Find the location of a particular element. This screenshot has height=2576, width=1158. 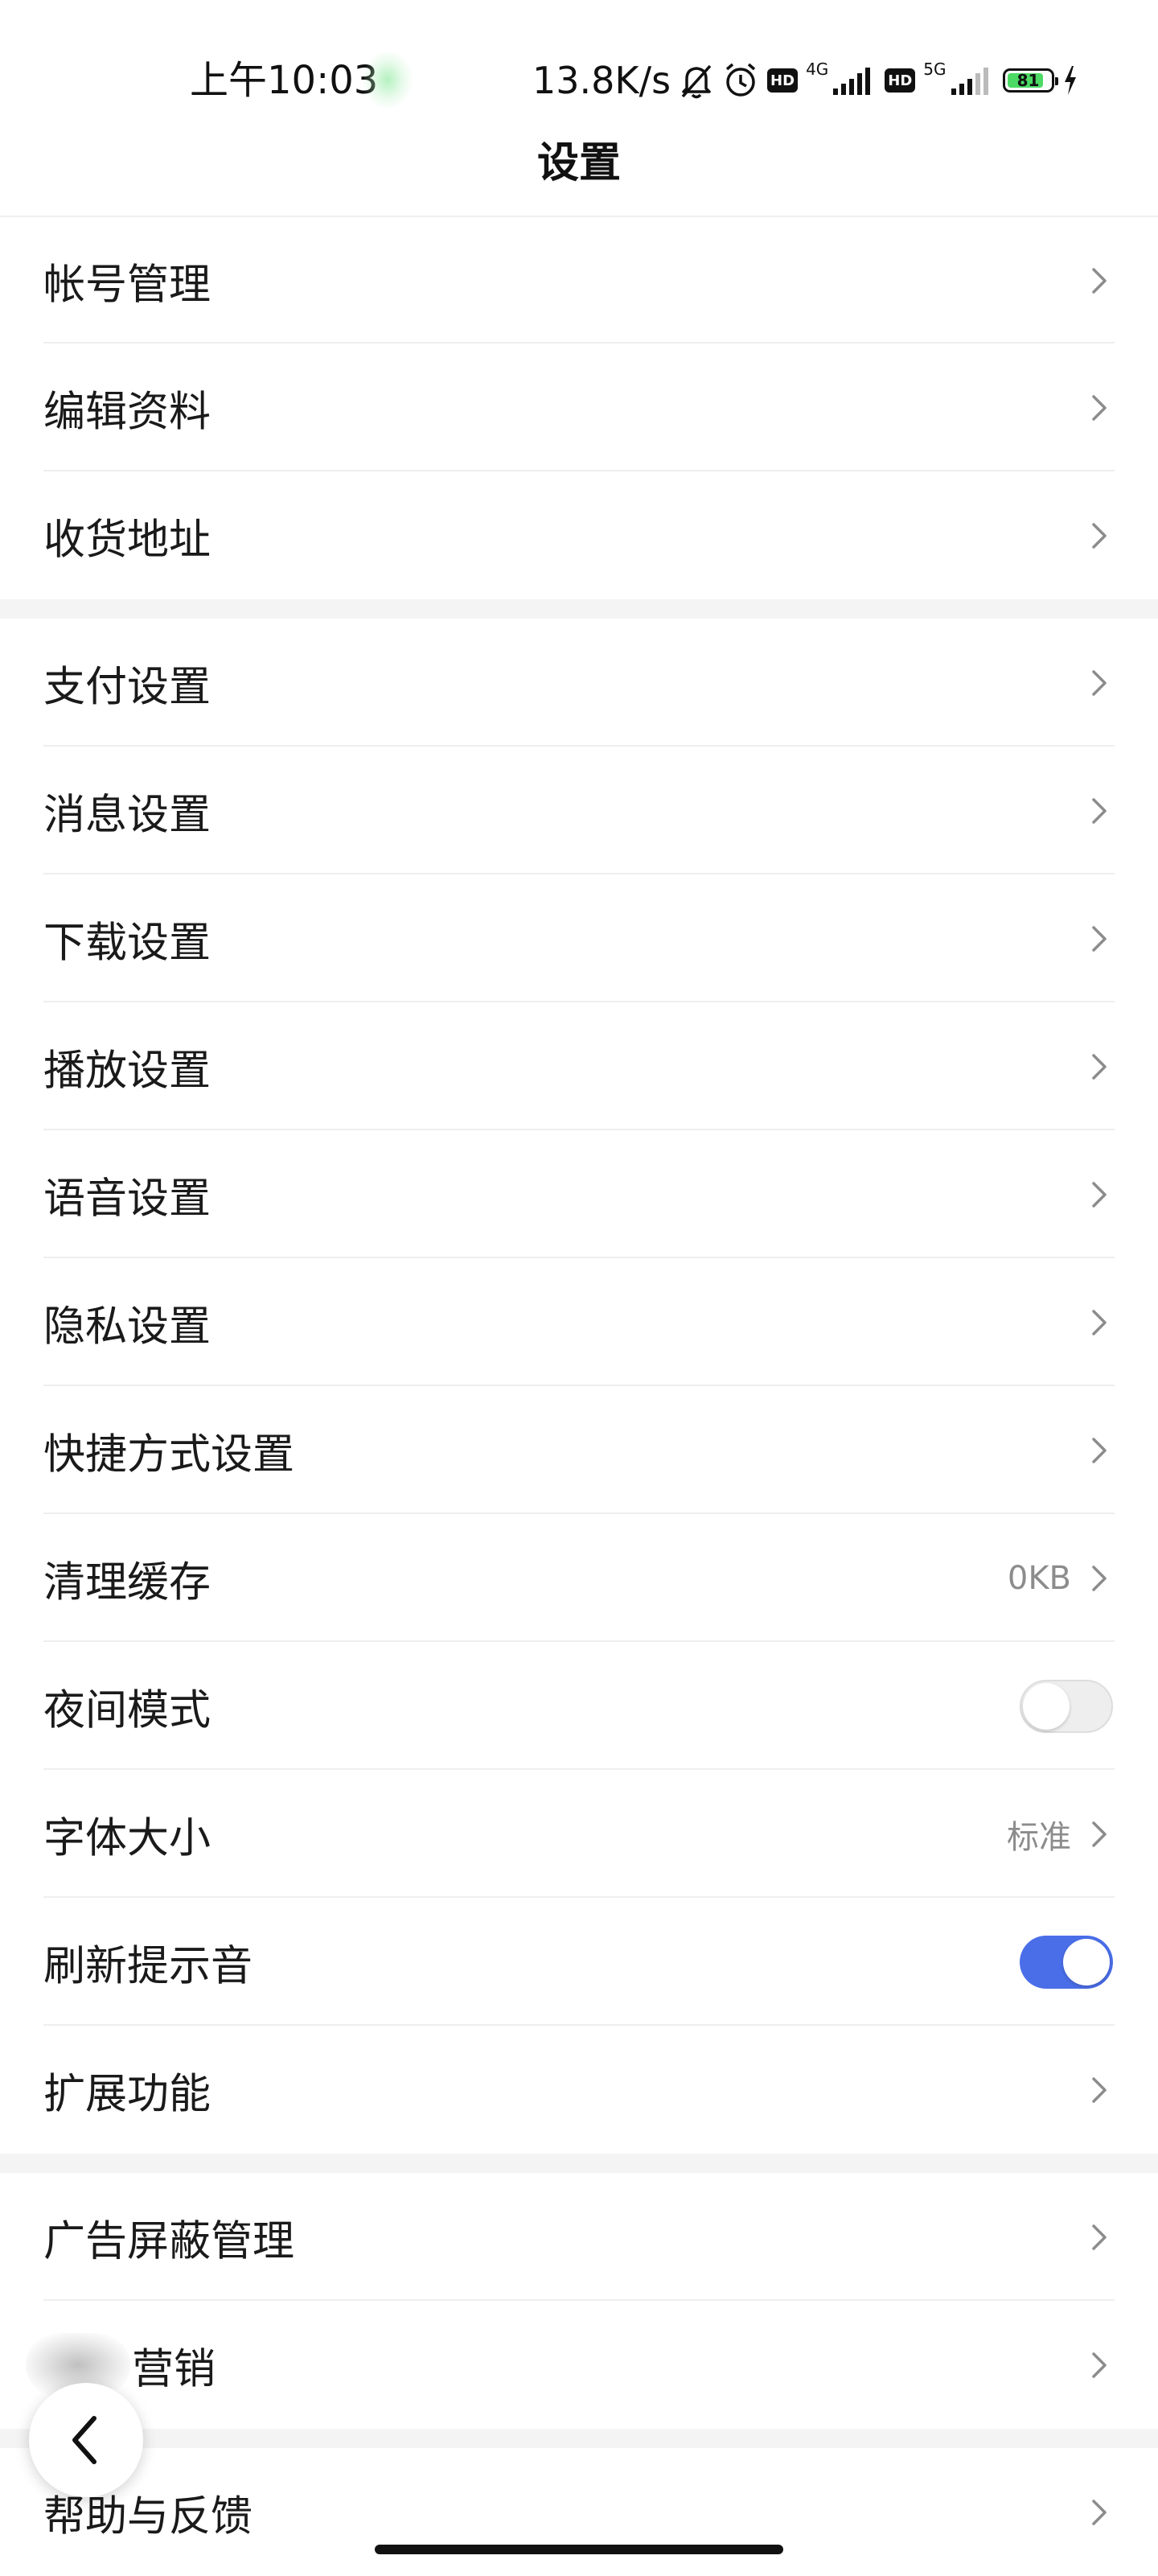

settings-item-clear-cache: 清理缓存 0KB is located at coordinates (579, 1578).